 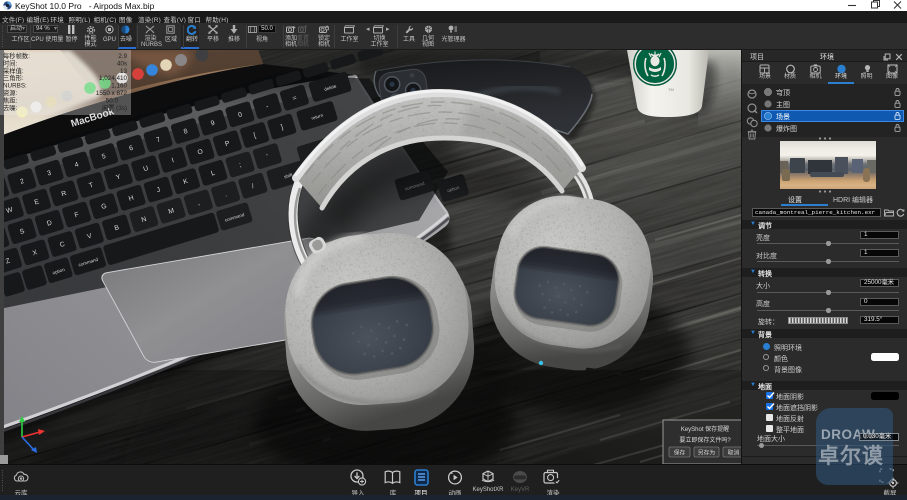 What do you see at coordinates (10, 107) in the screenshot?
I see `svg-text: 去噪:` at bounding box center [10, 107].